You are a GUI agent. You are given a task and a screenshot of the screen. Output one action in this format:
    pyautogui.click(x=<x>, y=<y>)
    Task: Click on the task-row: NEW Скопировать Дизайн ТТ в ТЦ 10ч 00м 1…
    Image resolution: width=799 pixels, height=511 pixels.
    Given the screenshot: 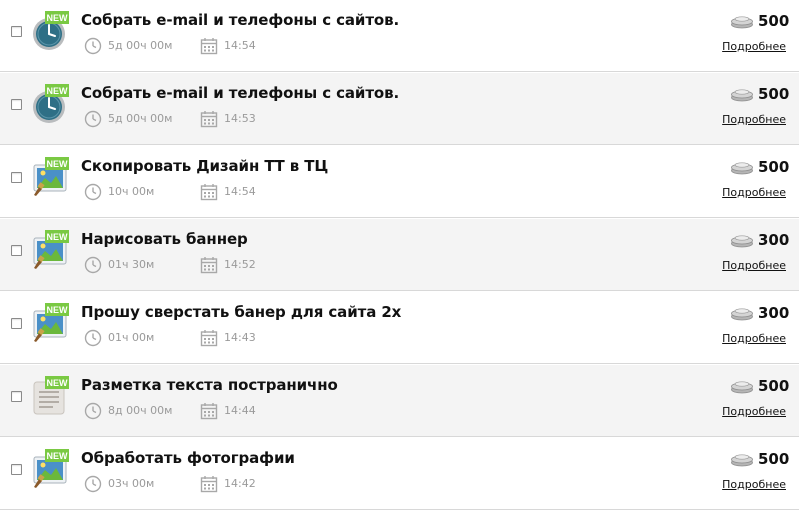 What is the action you would take?
    pyautogui.click(x=399, y=182)
    